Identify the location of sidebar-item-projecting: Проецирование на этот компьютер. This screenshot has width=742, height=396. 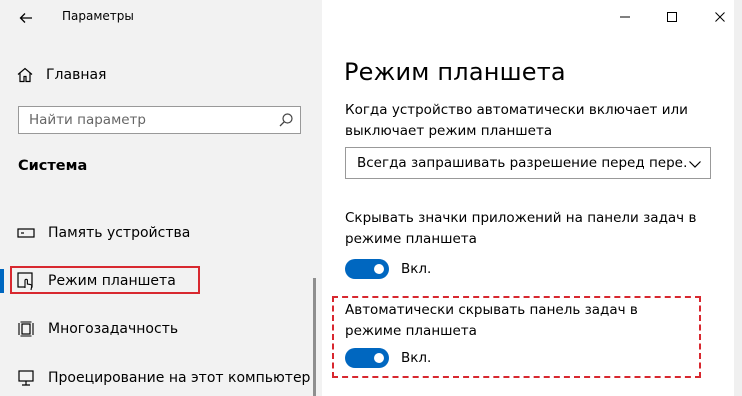
(163, 378).